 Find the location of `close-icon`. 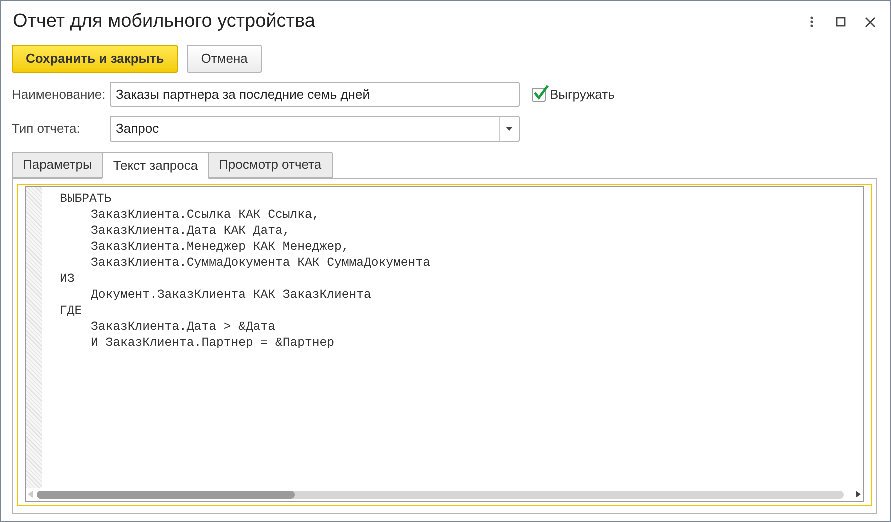

close-icon is located at coordinates (870, 22).